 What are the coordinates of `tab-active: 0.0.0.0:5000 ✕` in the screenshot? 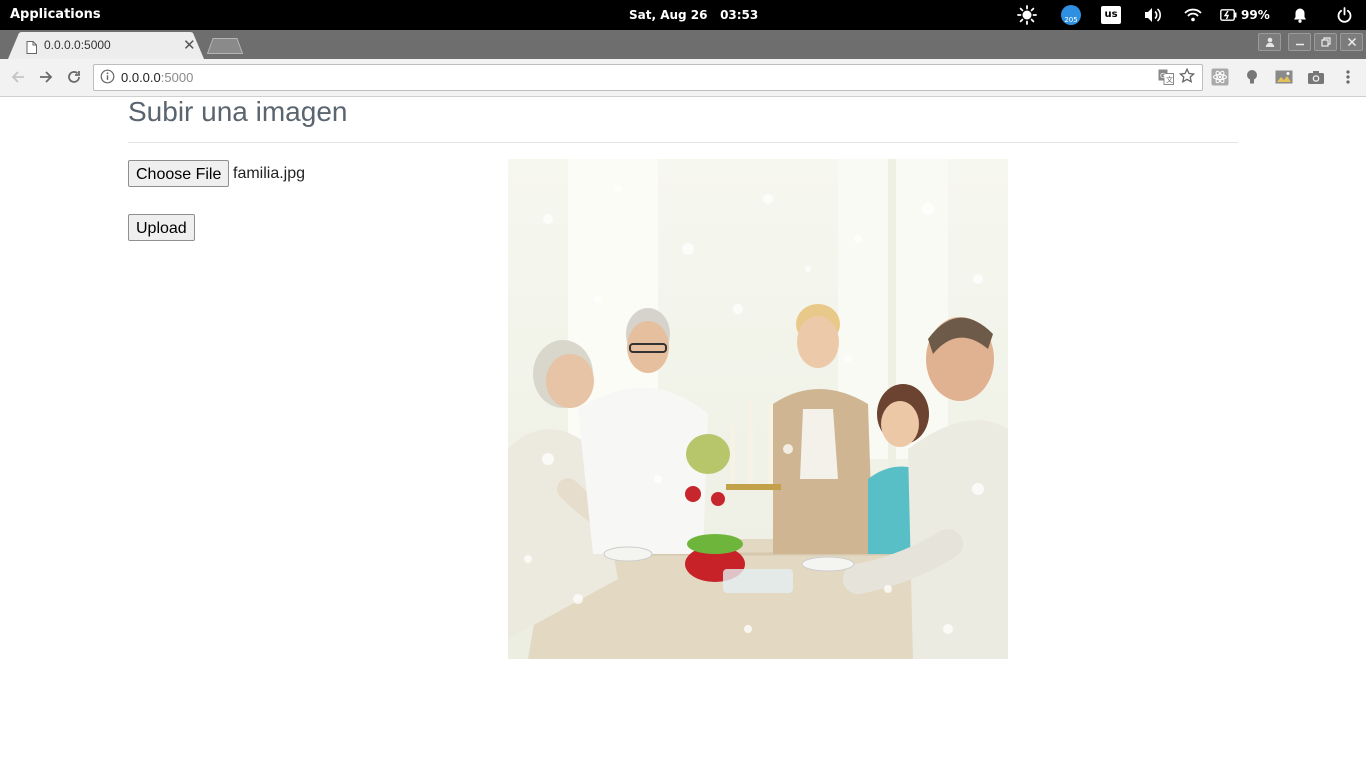 It's located at (106, 45).